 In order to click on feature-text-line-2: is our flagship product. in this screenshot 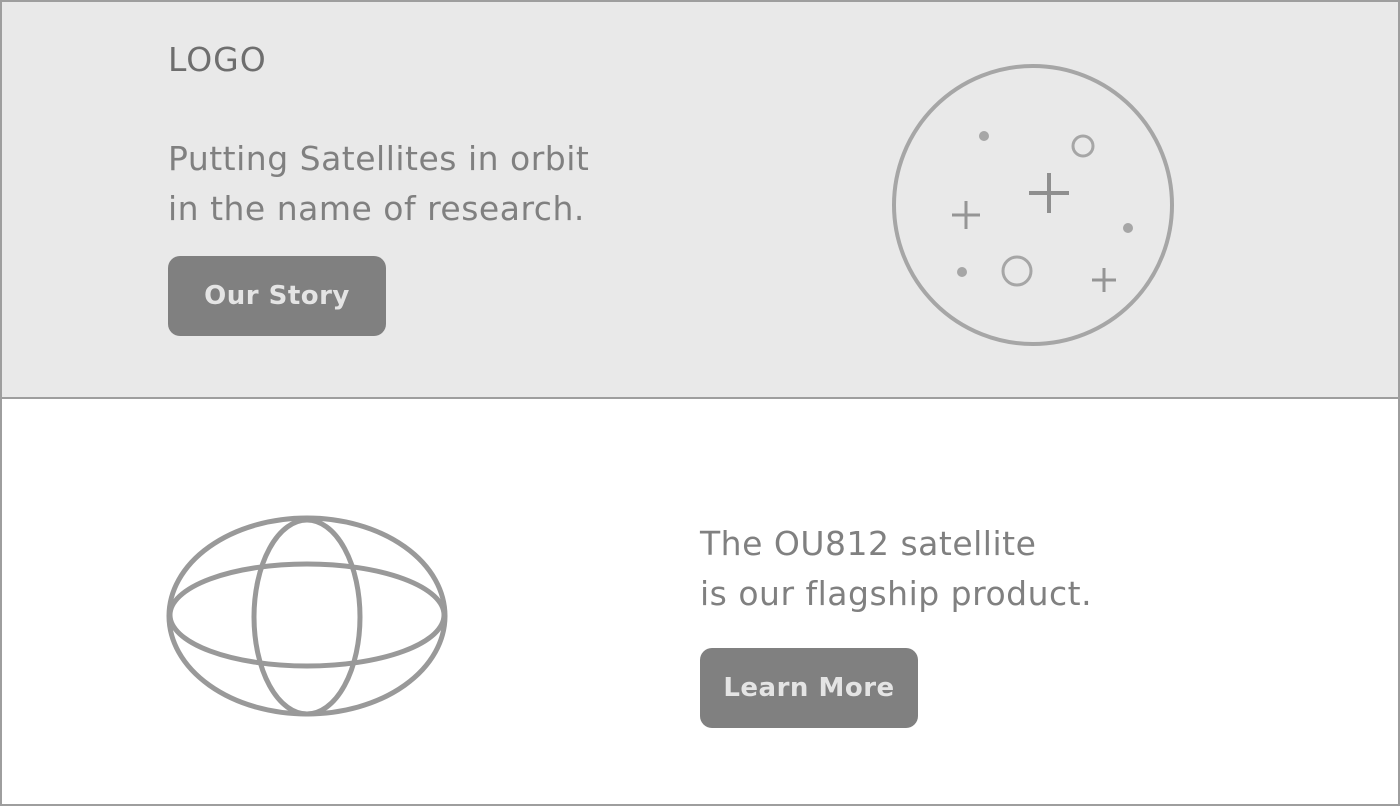, I will do `click(896, 593)`.